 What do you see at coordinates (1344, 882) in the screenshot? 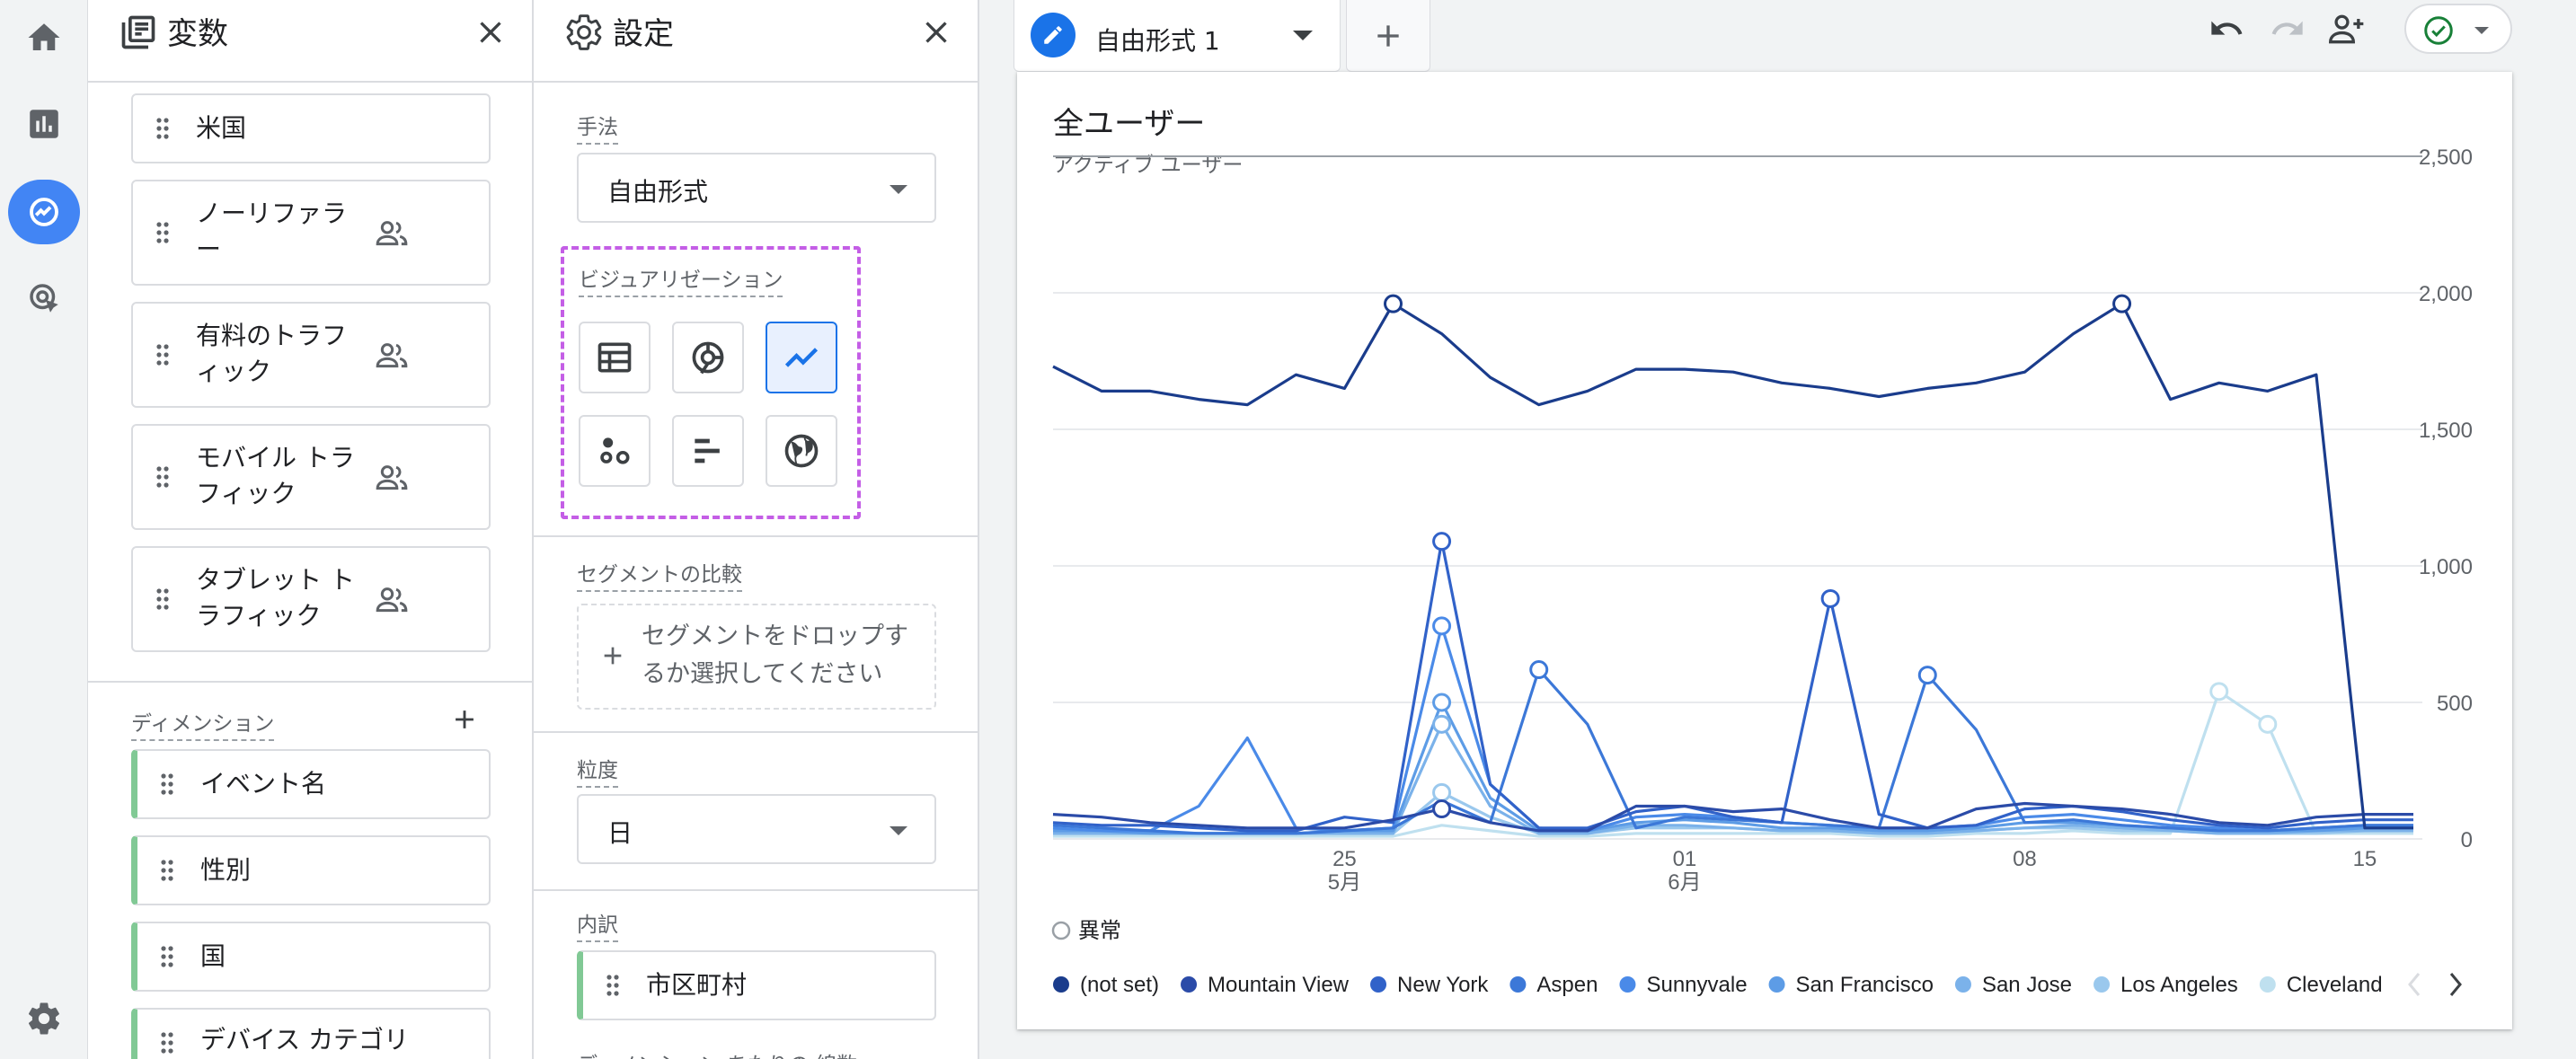
I see `x-tick-month-label: 5月` at bounding box center [1344, 882].